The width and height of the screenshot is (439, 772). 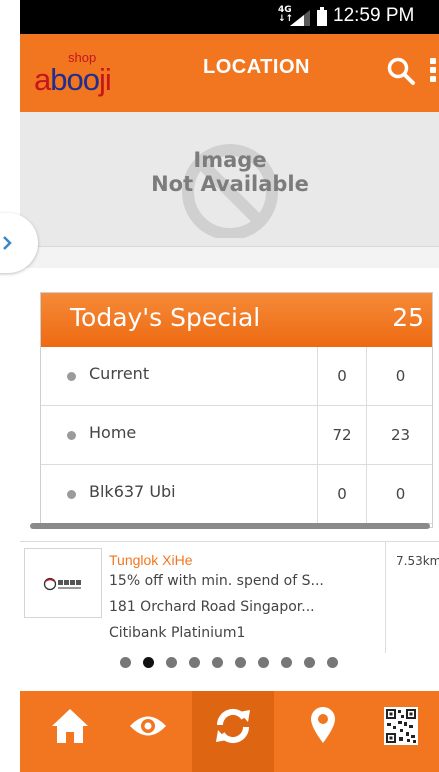 I want to click on nav-home-button, so click(x=72, y=731).